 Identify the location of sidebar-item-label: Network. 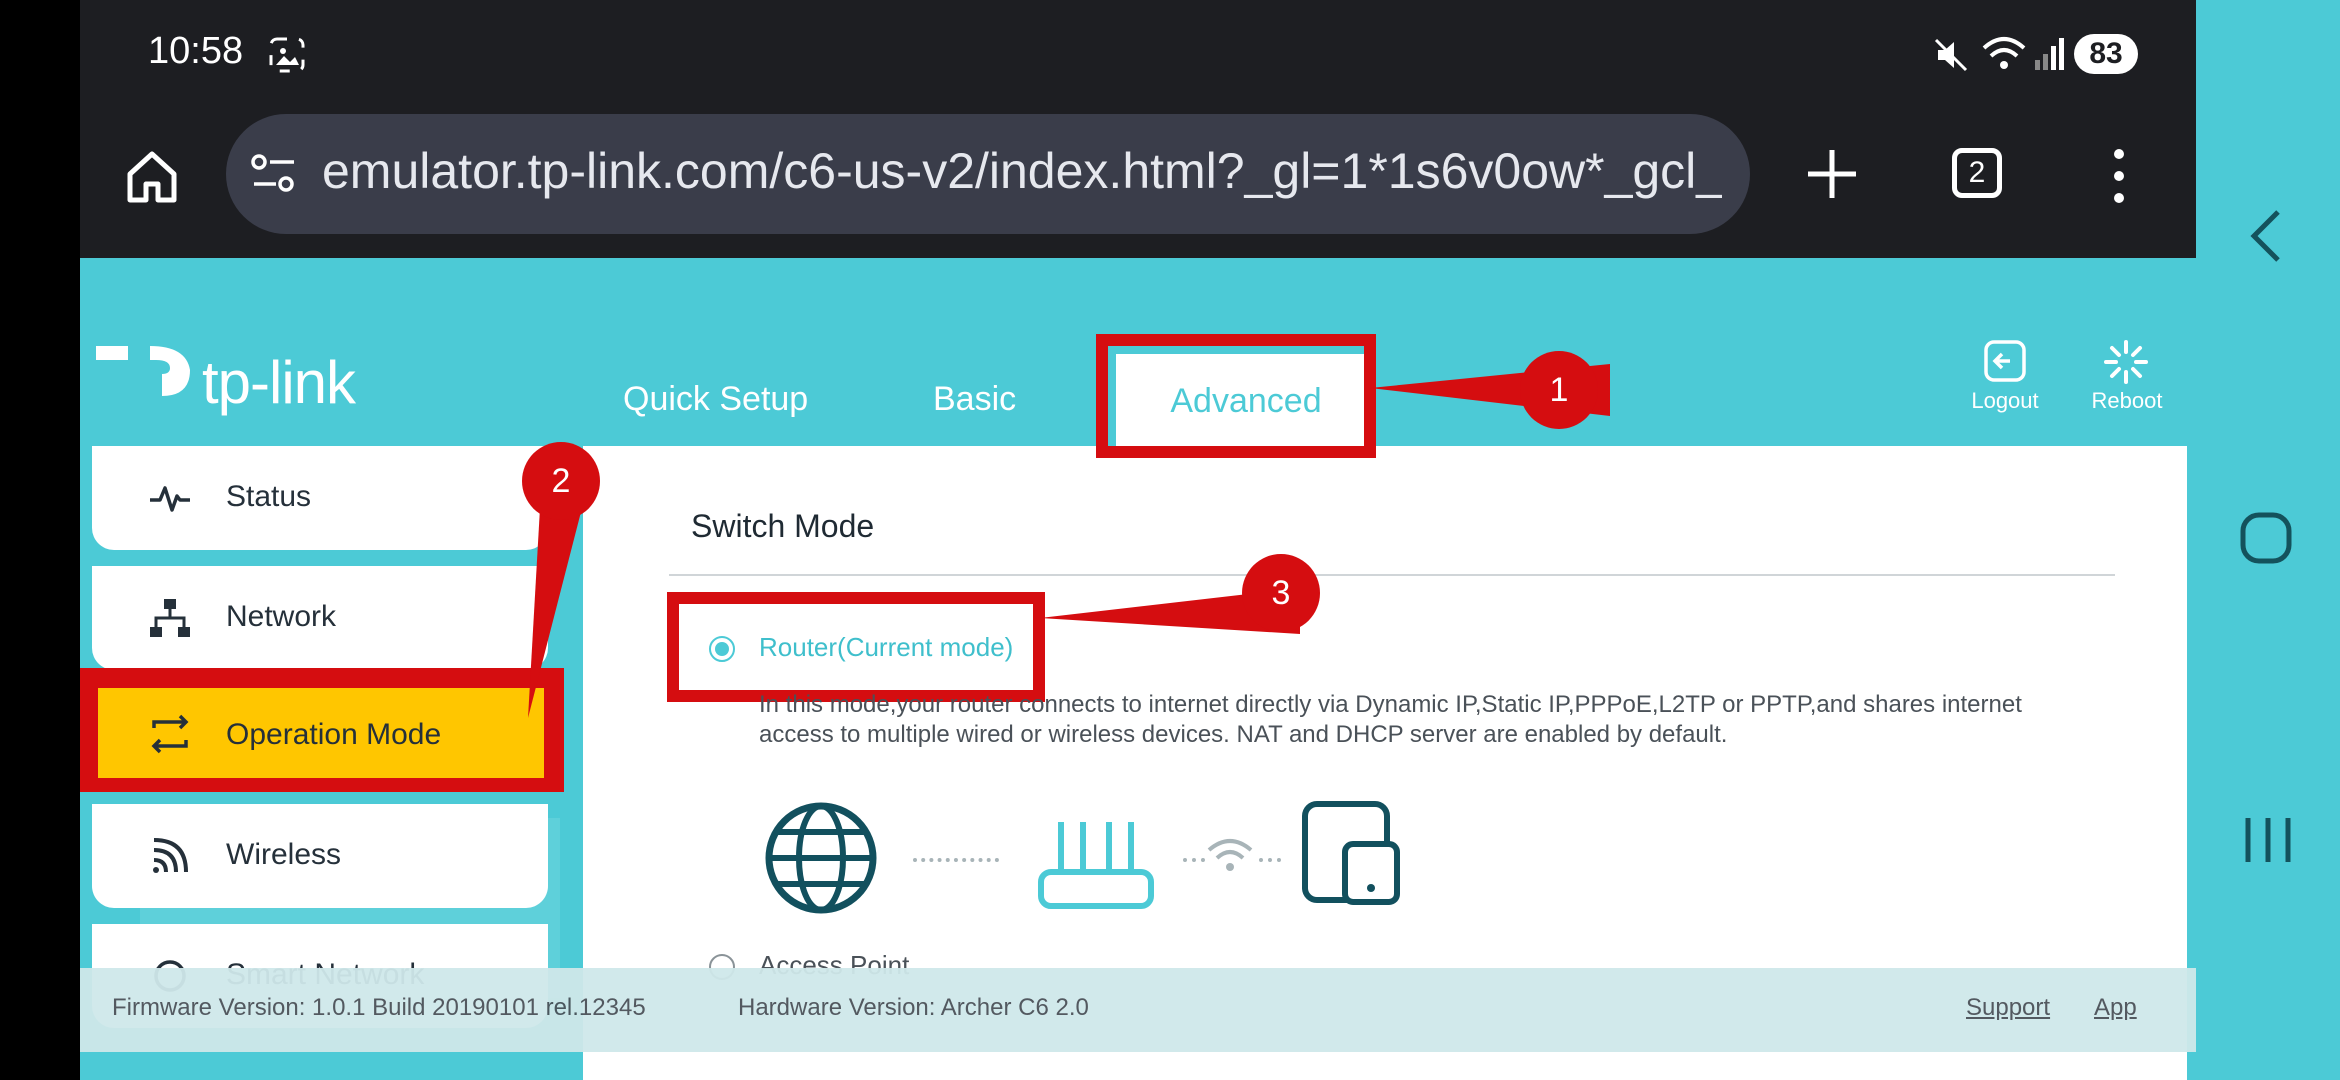
(281, 616).